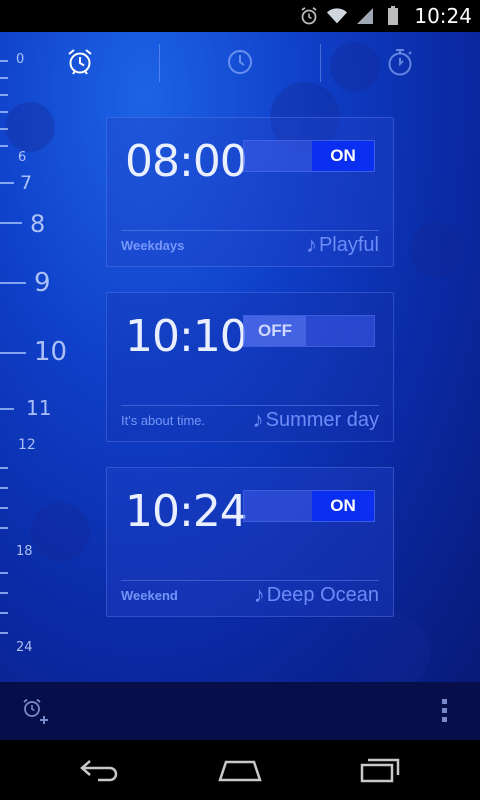 The height and width of the screenshot is (800, 480). Describe the element at coordinates (240, 711) in the screenshot. I see `bottom-action-bar` at that location.